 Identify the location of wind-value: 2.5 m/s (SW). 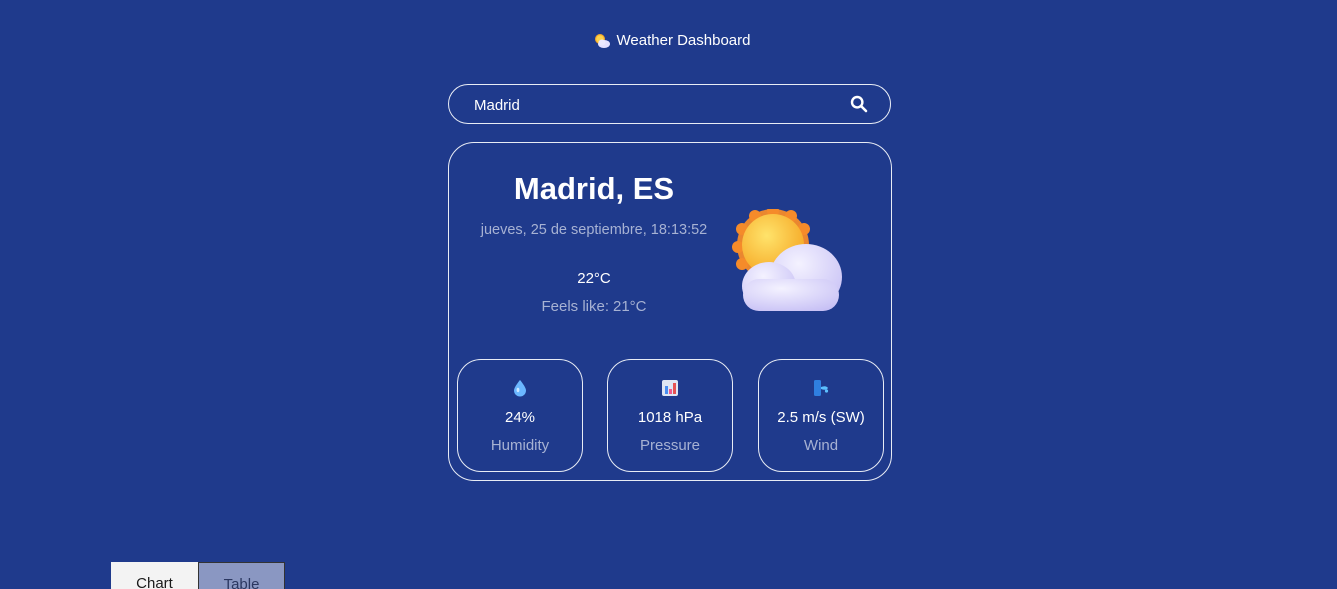
(821, 417).